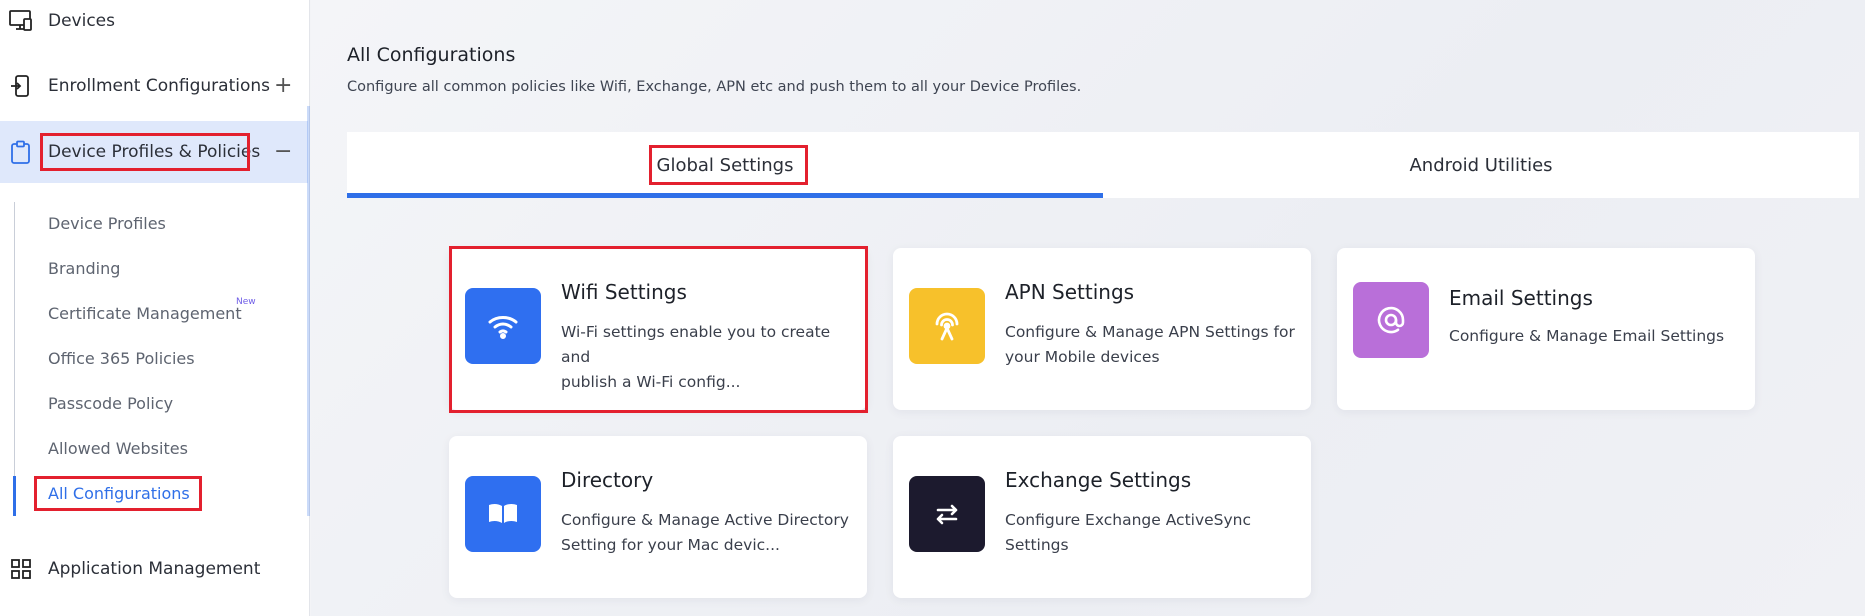 This screenshot has height=616, width=1865. Describe the element at coordinates (725, 195) in the screenshot. I see `active-tab-underline` at that location.